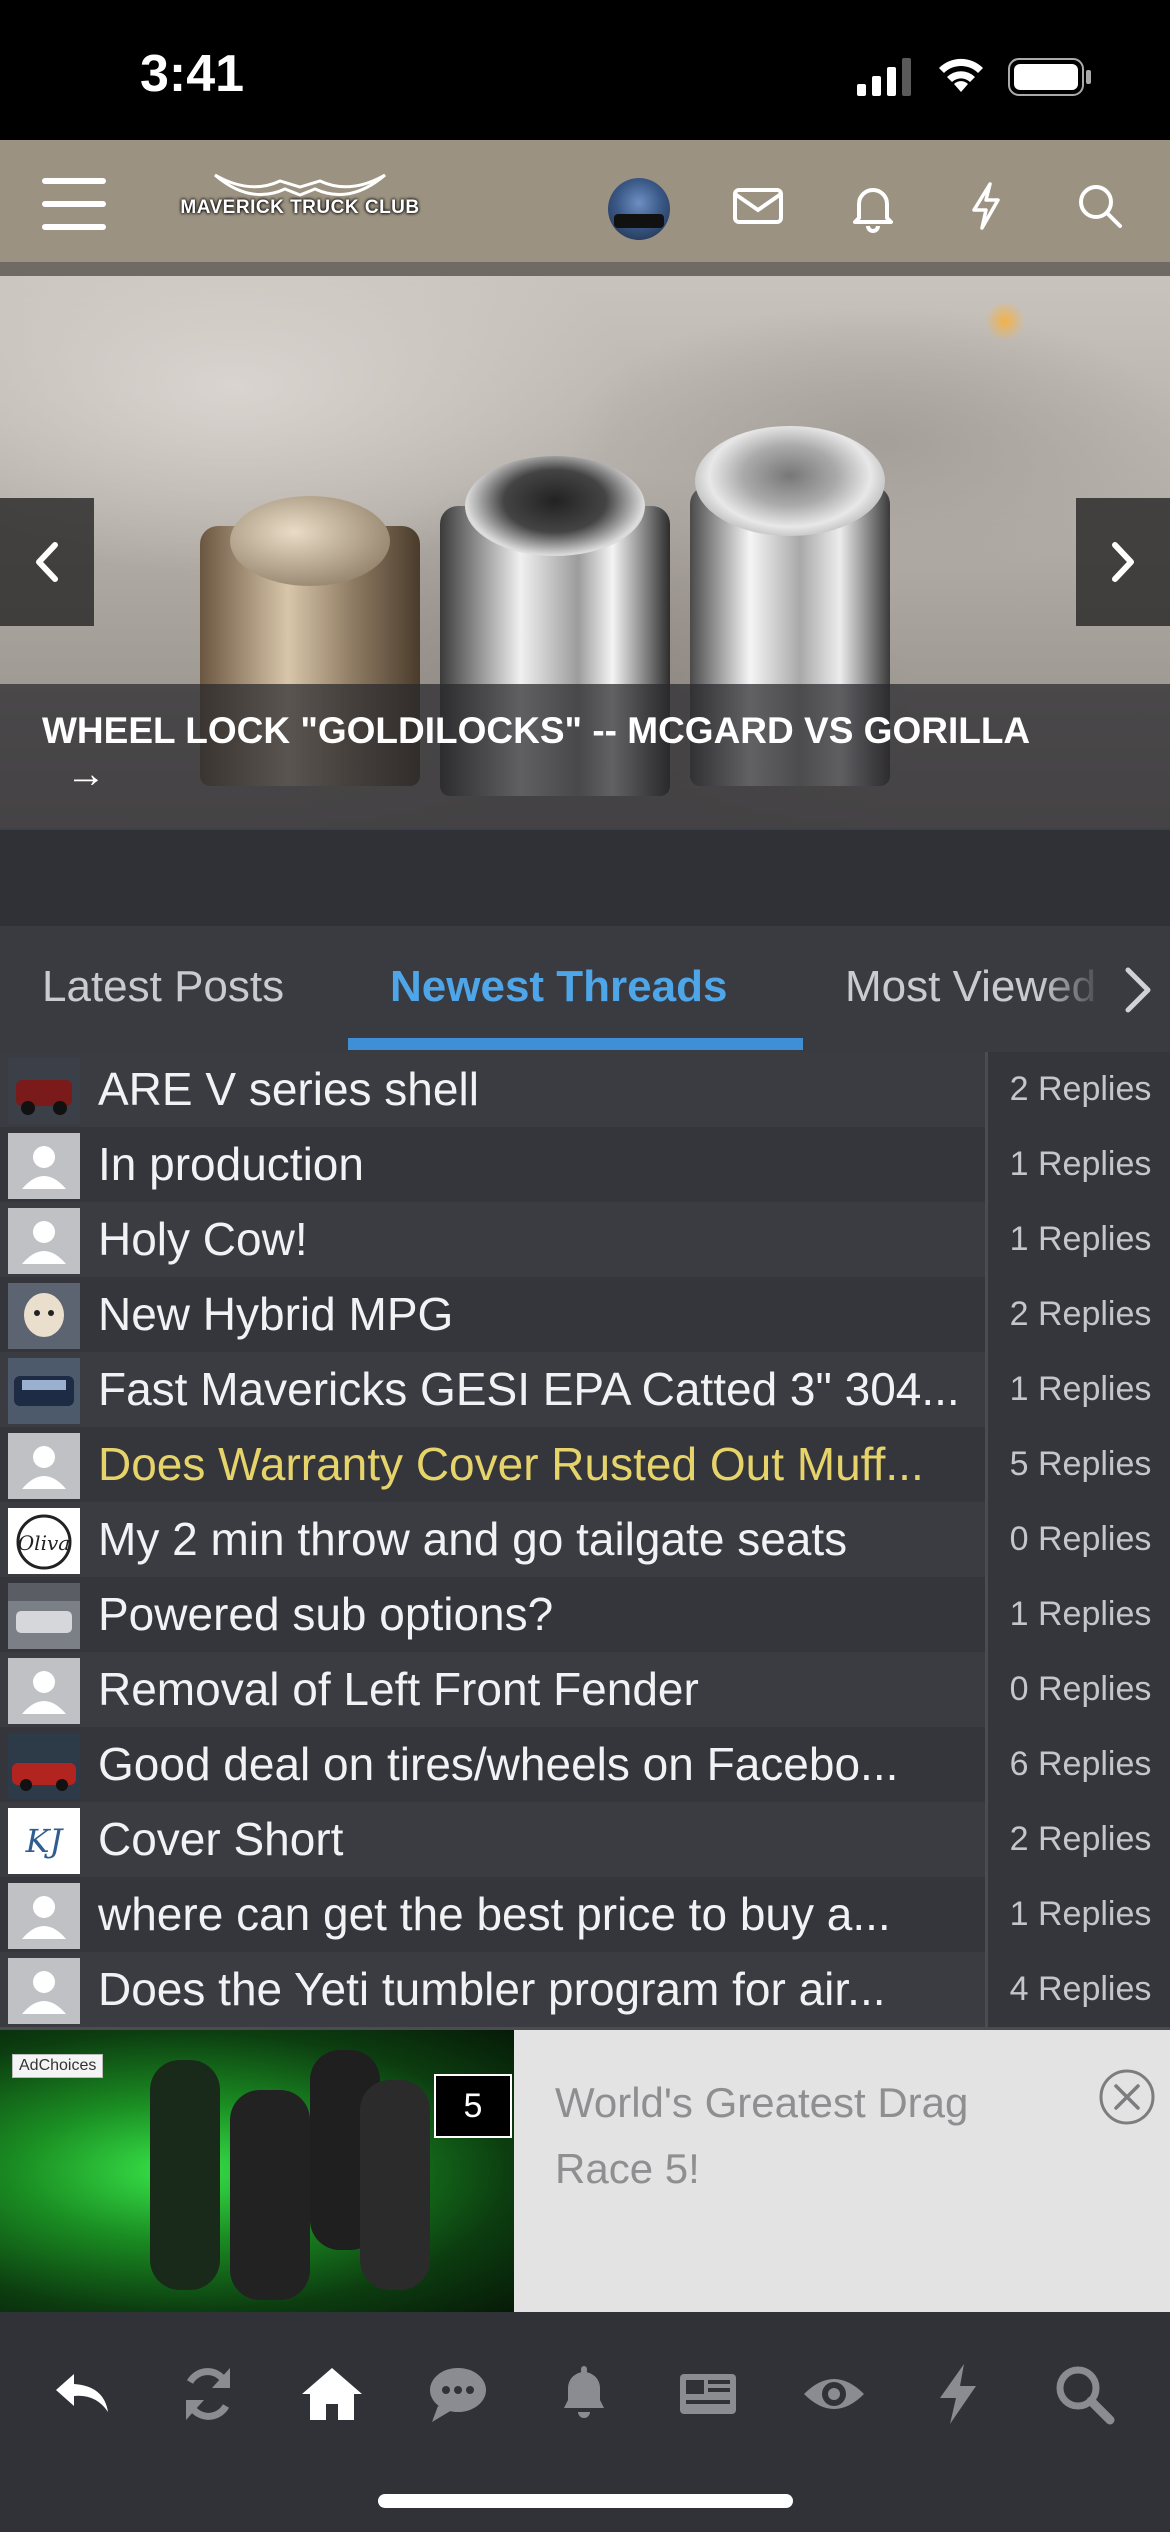 Image resolution: width=1170 pixels, height=2532 pixels. Describe the element at coordinates (58, 2066) in the screenshot. I see `adchoices-label: AdChoices` at that location.